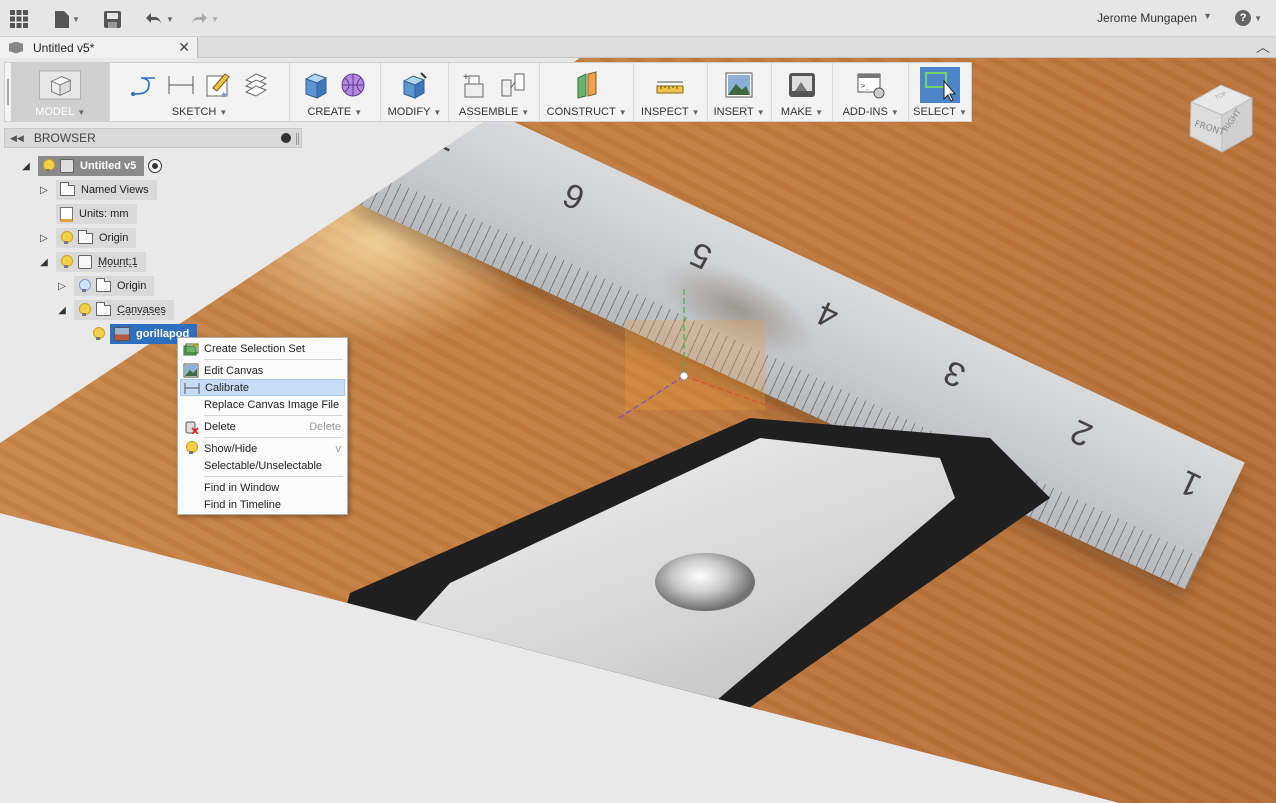  I want to click on offset-plane-icon, so click(587, 85).